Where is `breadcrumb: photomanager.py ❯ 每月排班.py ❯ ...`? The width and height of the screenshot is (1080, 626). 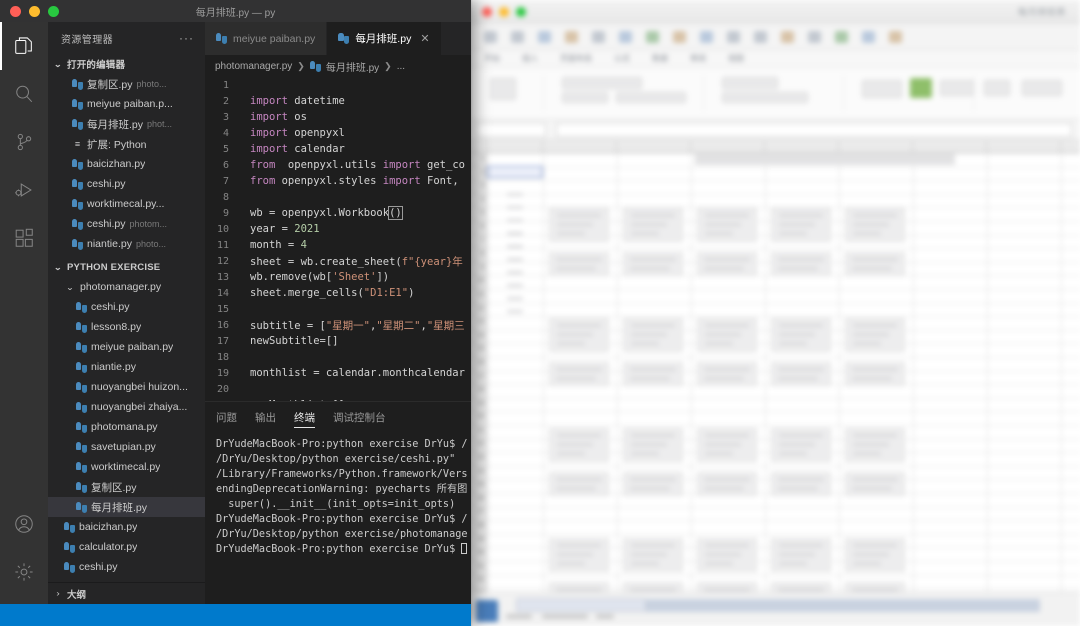 breadcrumb: photomanager.py ❯ 每月排班.py ❯ ... is located at coordinates (338, 66).